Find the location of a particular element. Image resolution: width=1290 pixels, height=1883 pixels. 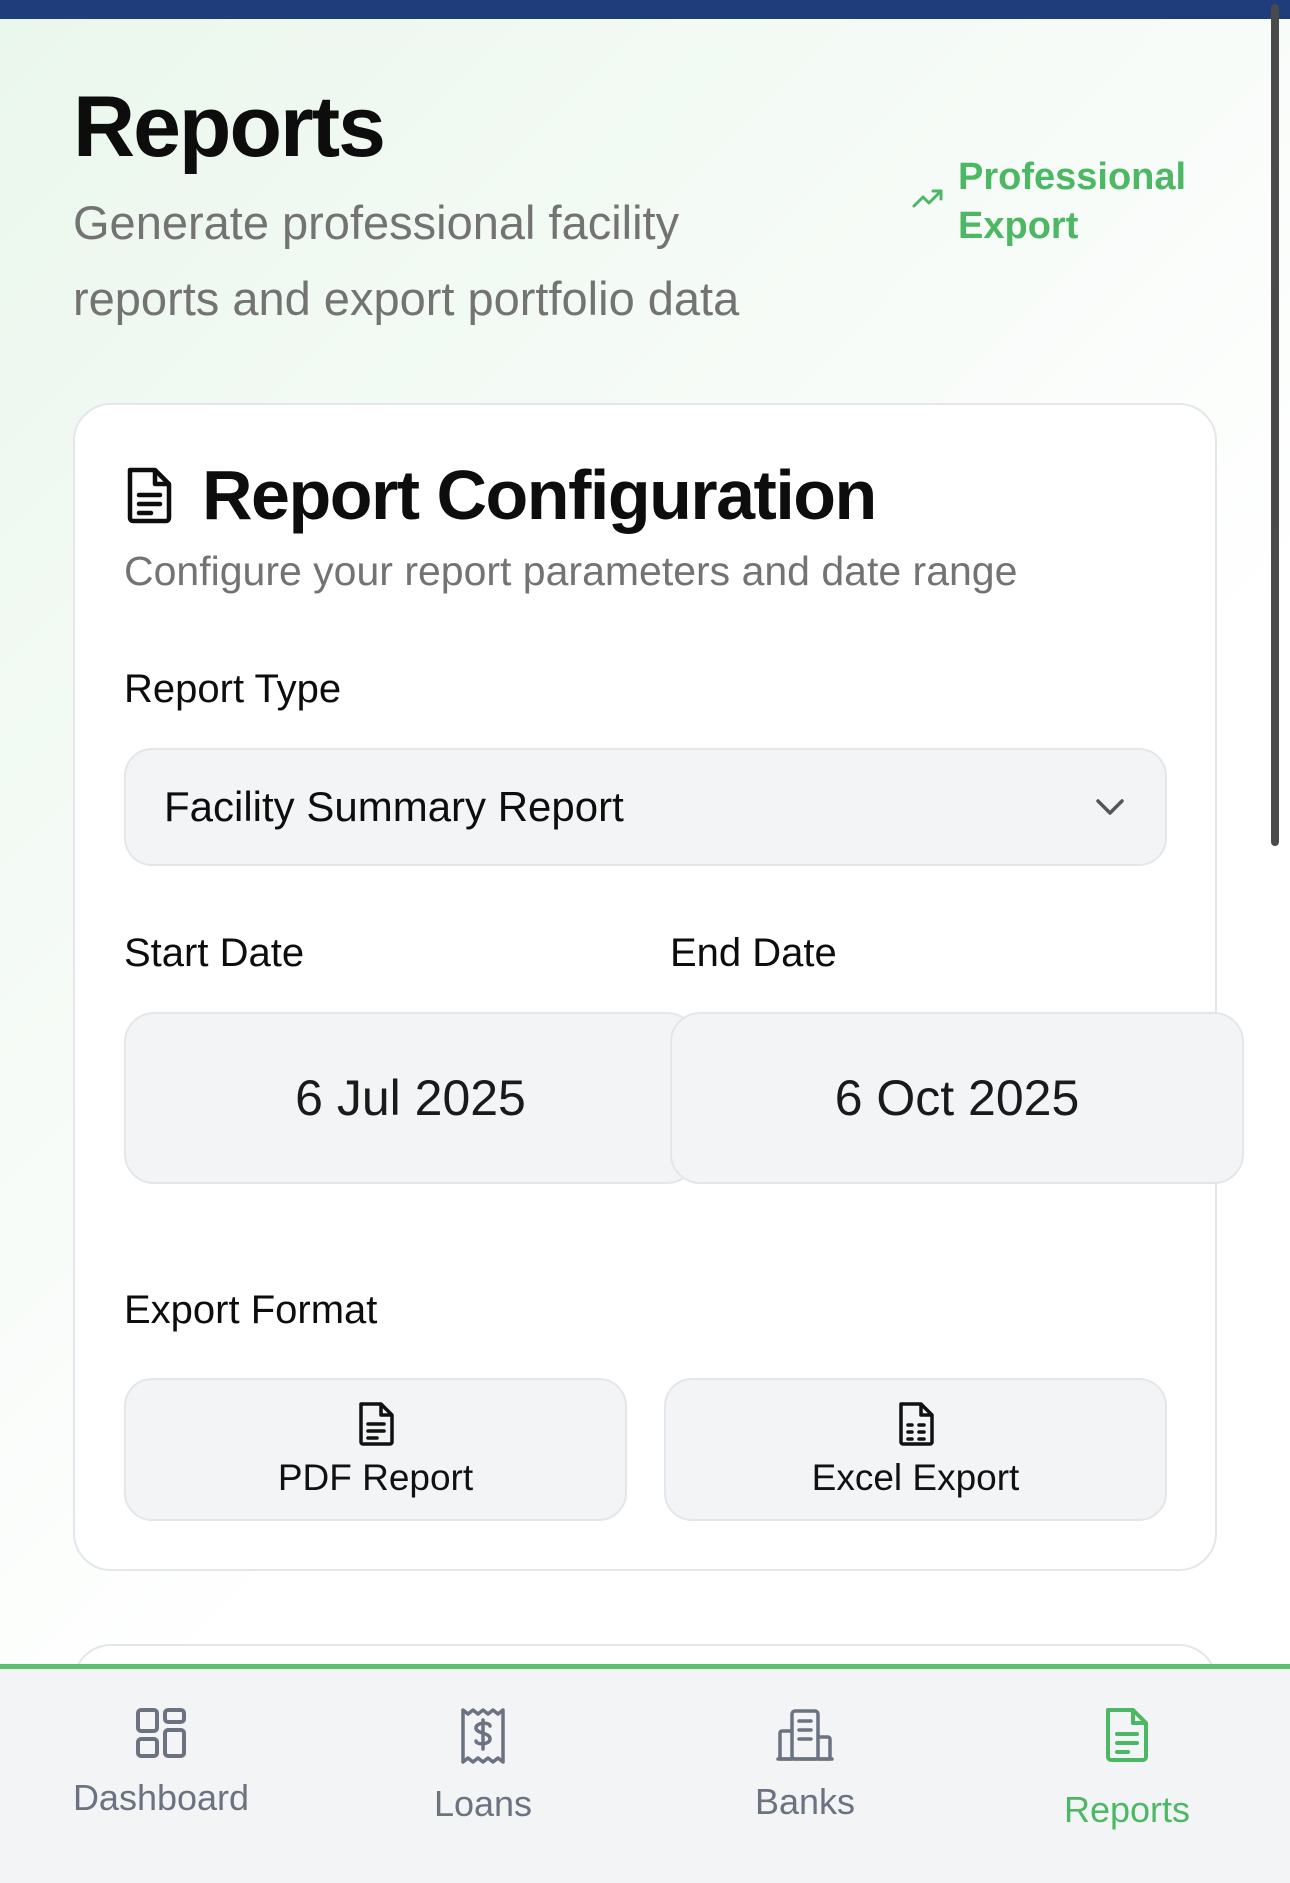

receipt-dollar-icon is located at coordinates (483, 1736).